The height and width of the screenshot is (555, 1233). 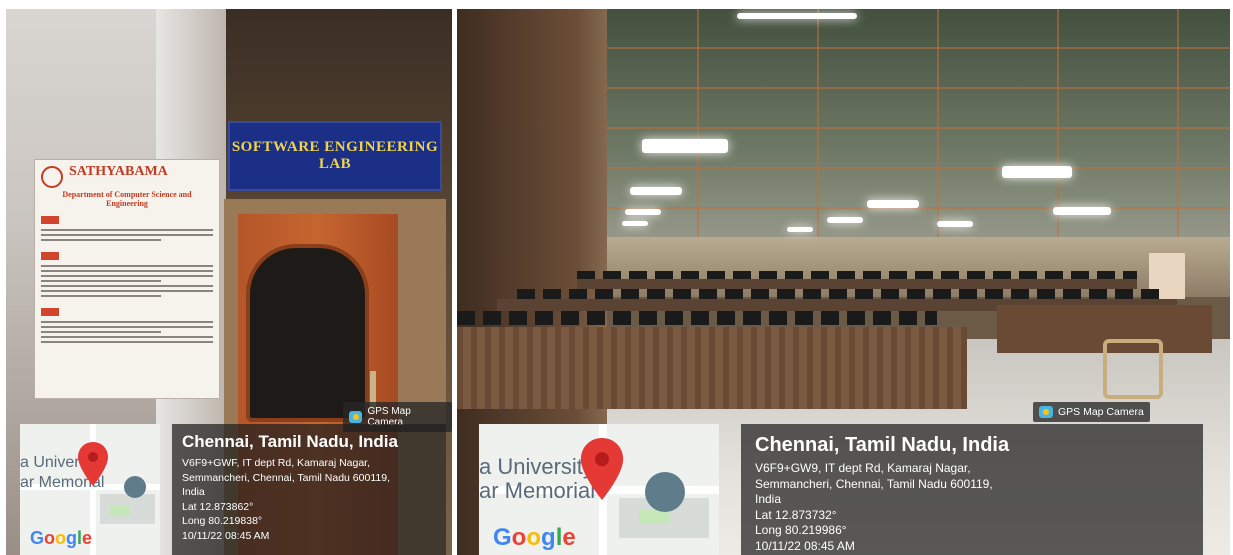 I want to click on gps-map-camera-badge: GPS Map Camera, so click(x=1091, y=412).